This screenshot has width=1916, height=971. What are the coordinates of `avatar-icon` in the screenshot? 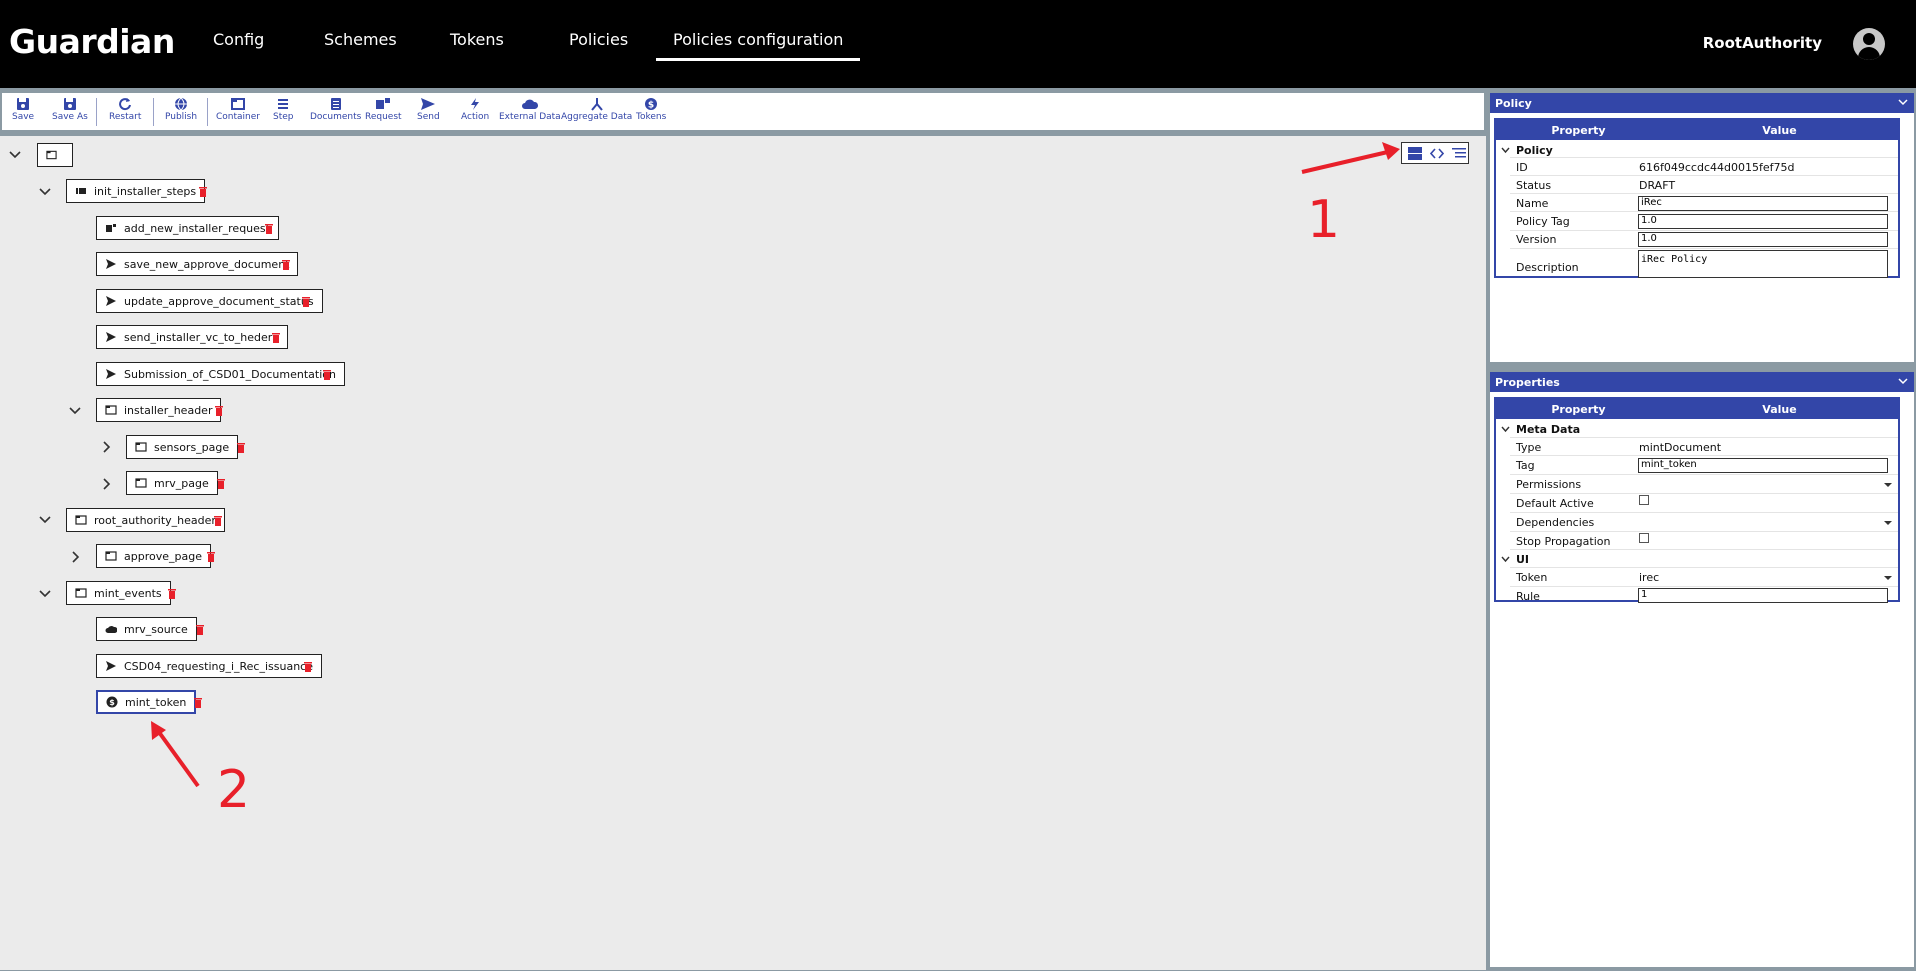 It's located at (1869, 44).